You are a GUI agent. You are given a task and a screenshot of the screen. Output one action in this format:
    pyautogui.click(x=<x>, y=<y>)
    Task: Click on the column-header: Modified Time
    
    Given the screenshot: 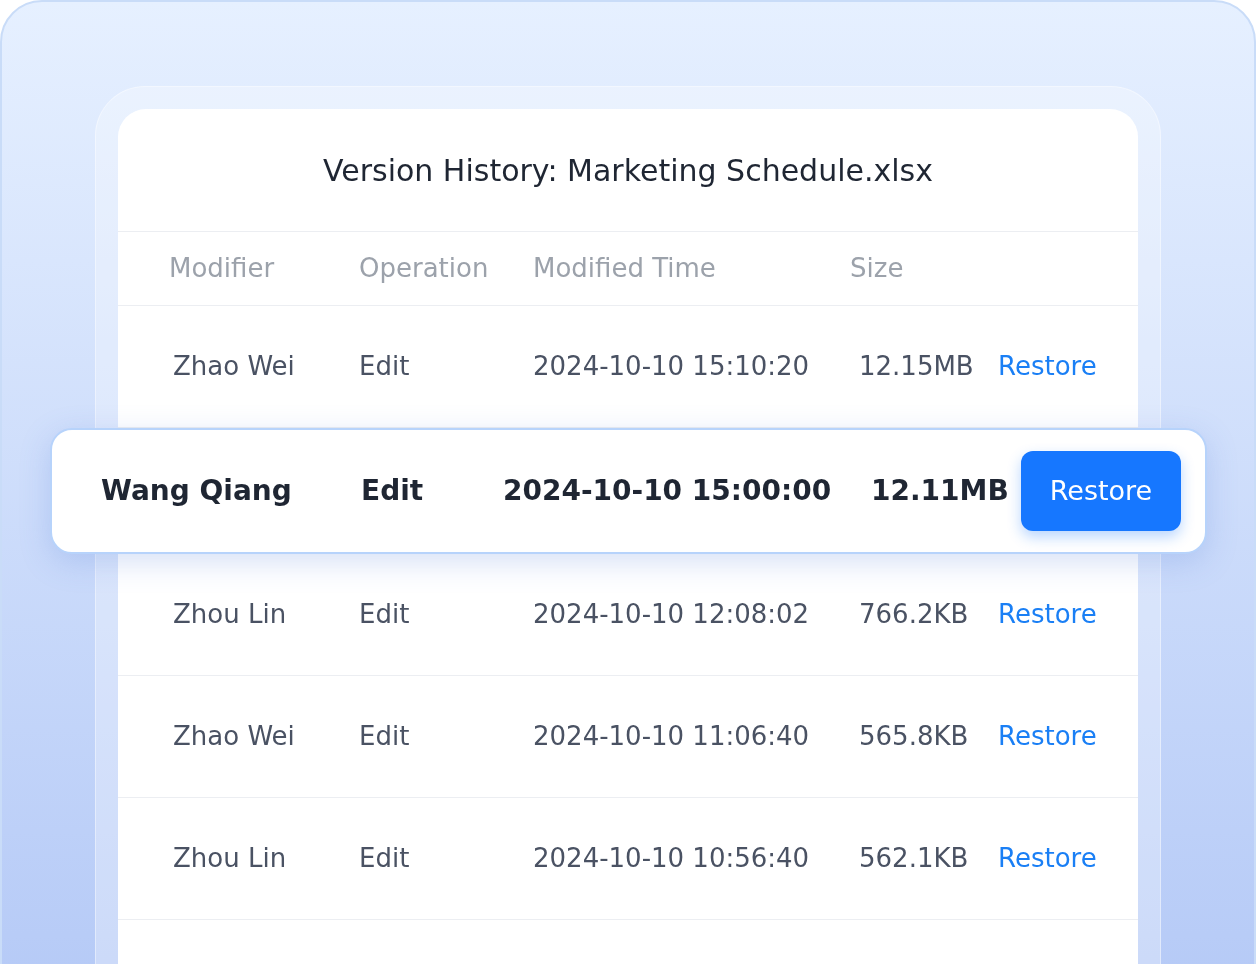 What is the action you would take?
    pyautogui.click(x=625, y=268)
    